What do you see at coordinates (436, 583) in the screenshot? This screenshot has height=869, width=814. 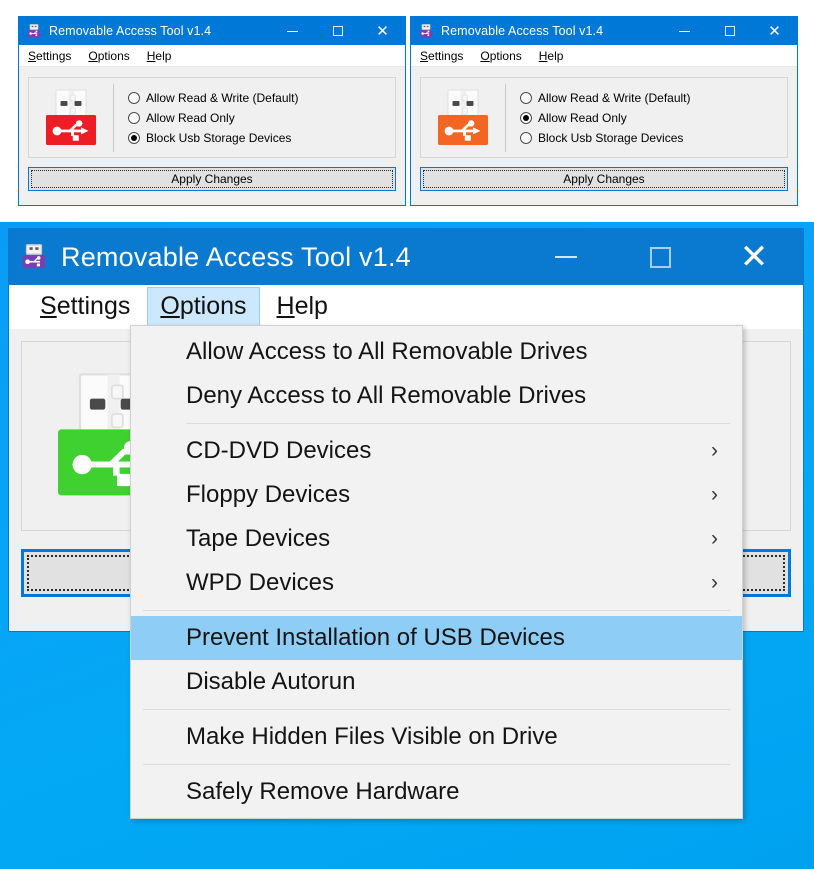 I see `menu-item-wpd-devices: WPD Devices ›` at bounding box center [436, 583].